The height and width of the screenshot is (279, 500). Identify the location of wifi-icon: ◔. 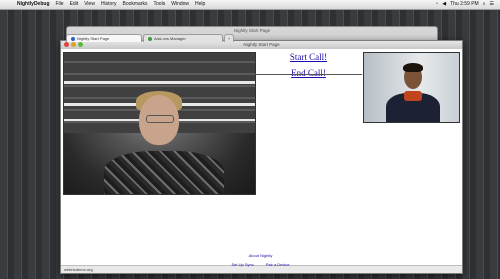
(436, 4).